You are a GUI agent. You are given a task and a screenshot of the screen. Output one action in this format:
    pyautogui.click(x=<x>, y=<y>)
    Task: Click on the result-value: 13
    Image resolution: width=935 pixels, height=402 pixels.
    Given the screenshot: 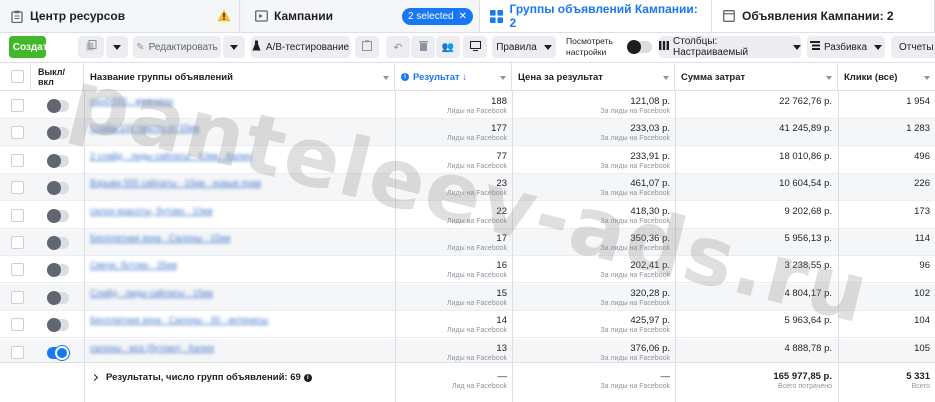 What is the action you would take?
    pyautogui.click(x=501, y=348)
    